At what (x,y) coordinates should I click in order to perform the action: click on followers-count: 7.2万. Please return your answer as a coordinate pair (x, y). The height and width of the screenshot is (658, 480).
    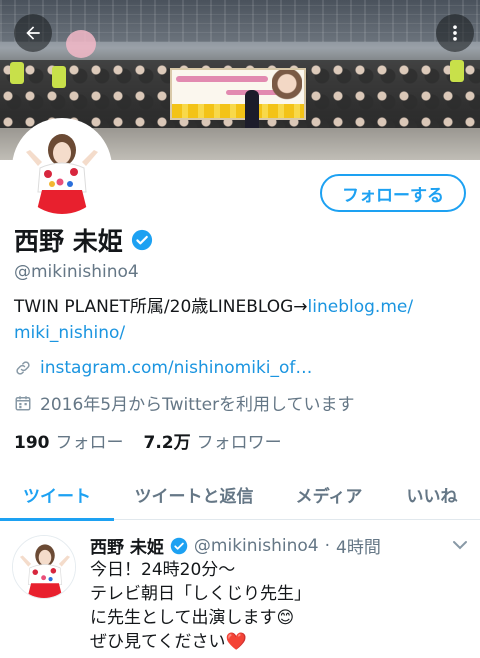
    Looking at the image, I should click on (167, 443).